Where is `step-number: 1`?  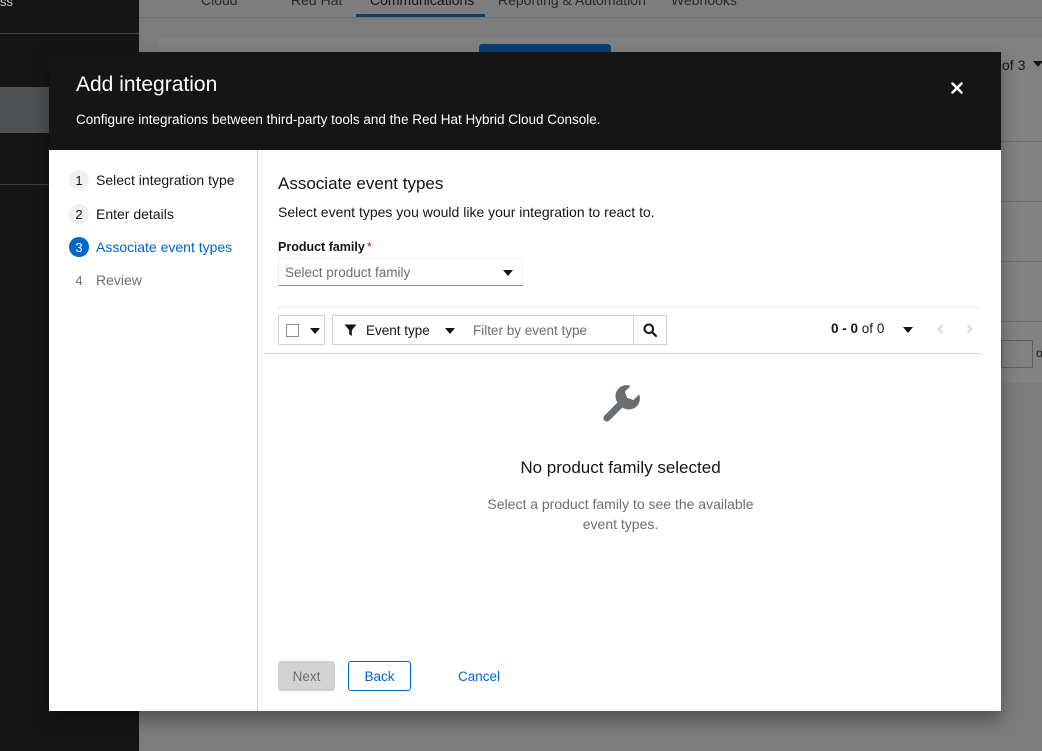 step-number: 1 is located at coordinates (79, 180).